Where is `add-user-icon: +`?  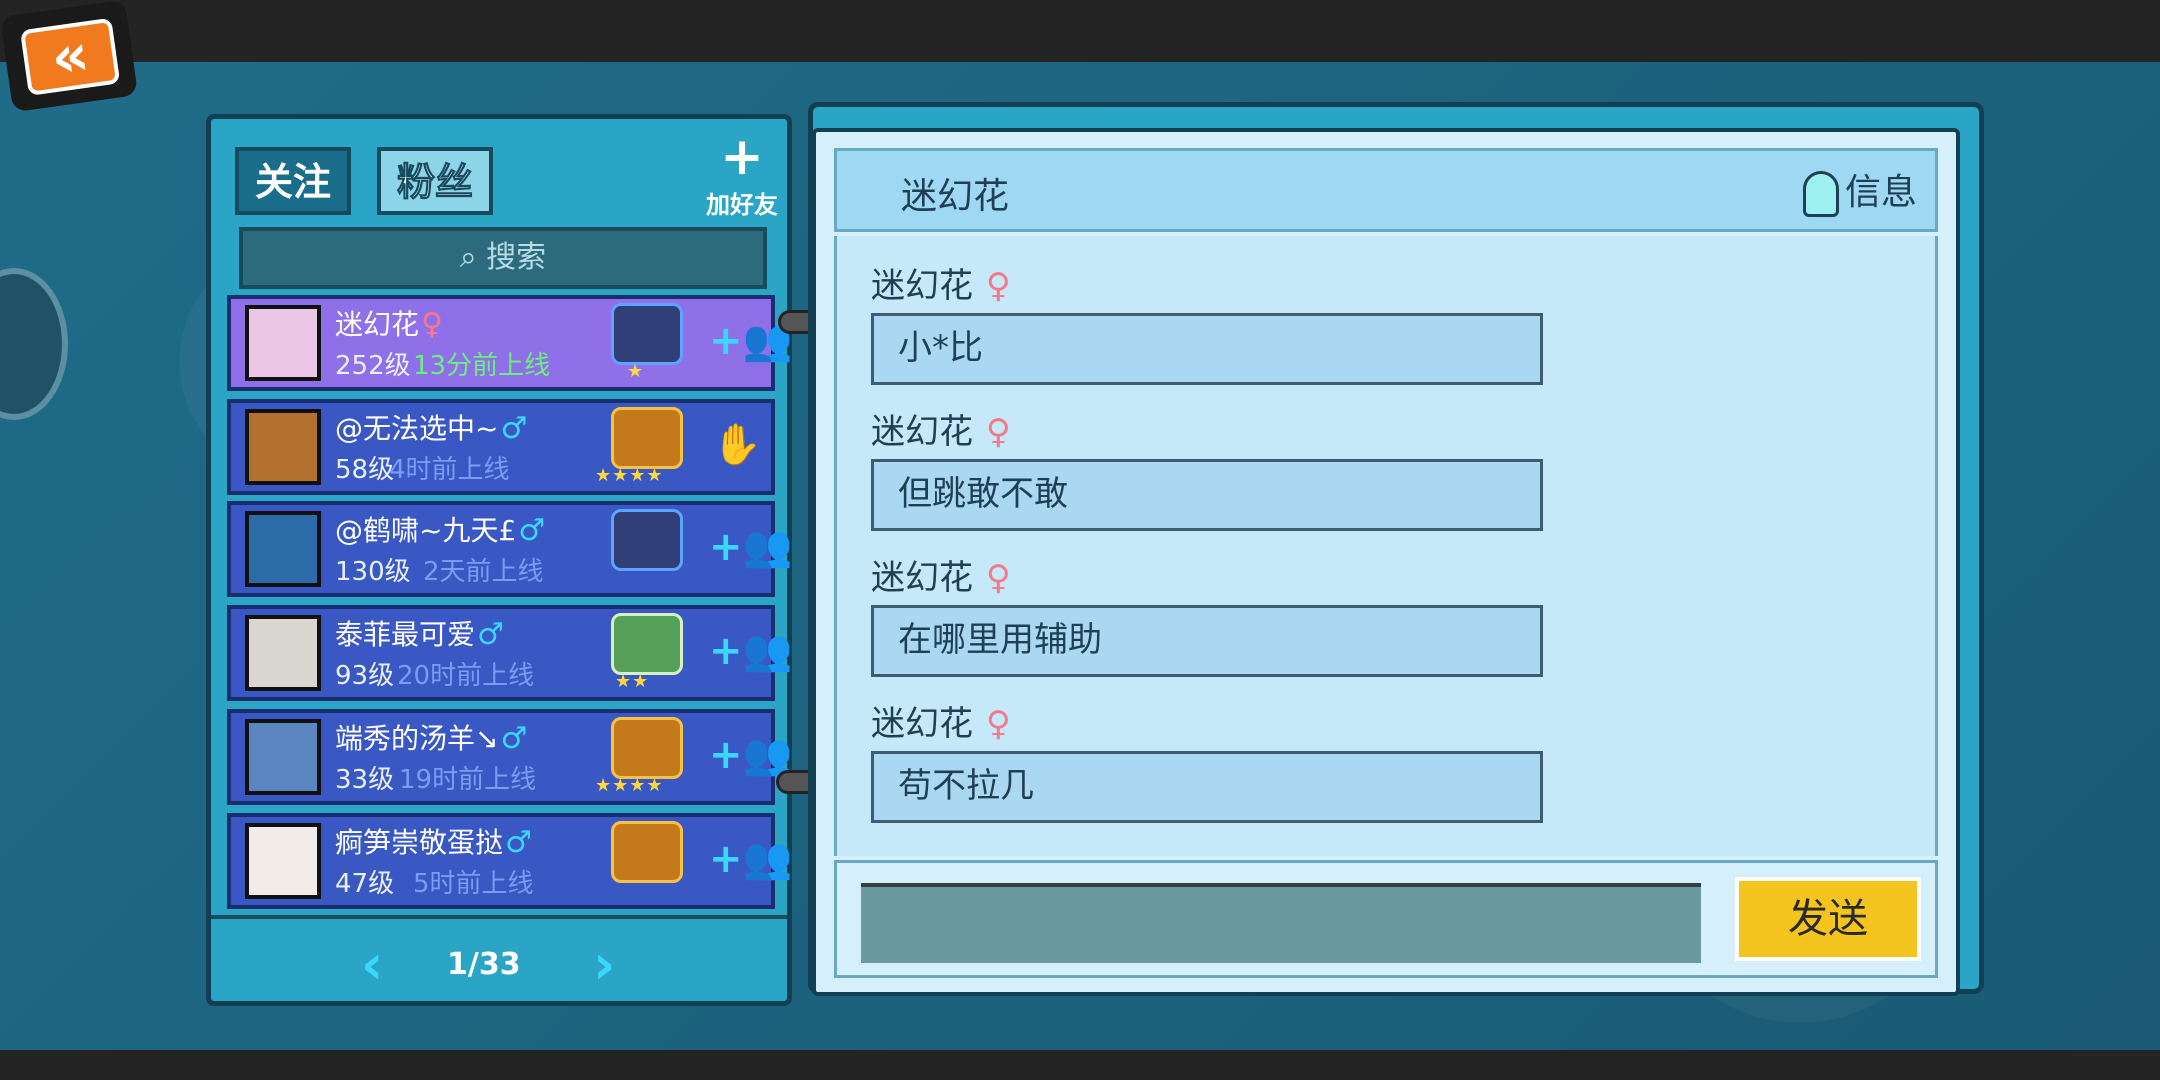 add-user-icon: + is located at coordinates (742, 157).